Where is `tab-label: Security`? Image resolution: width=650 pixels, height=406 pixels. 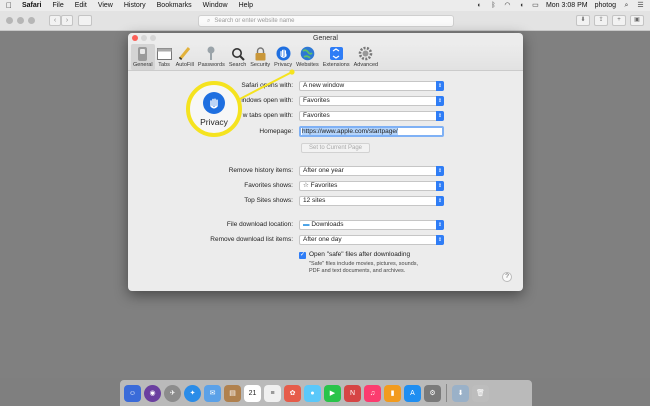
tab-label: Security is located at coordinates (260, 65).